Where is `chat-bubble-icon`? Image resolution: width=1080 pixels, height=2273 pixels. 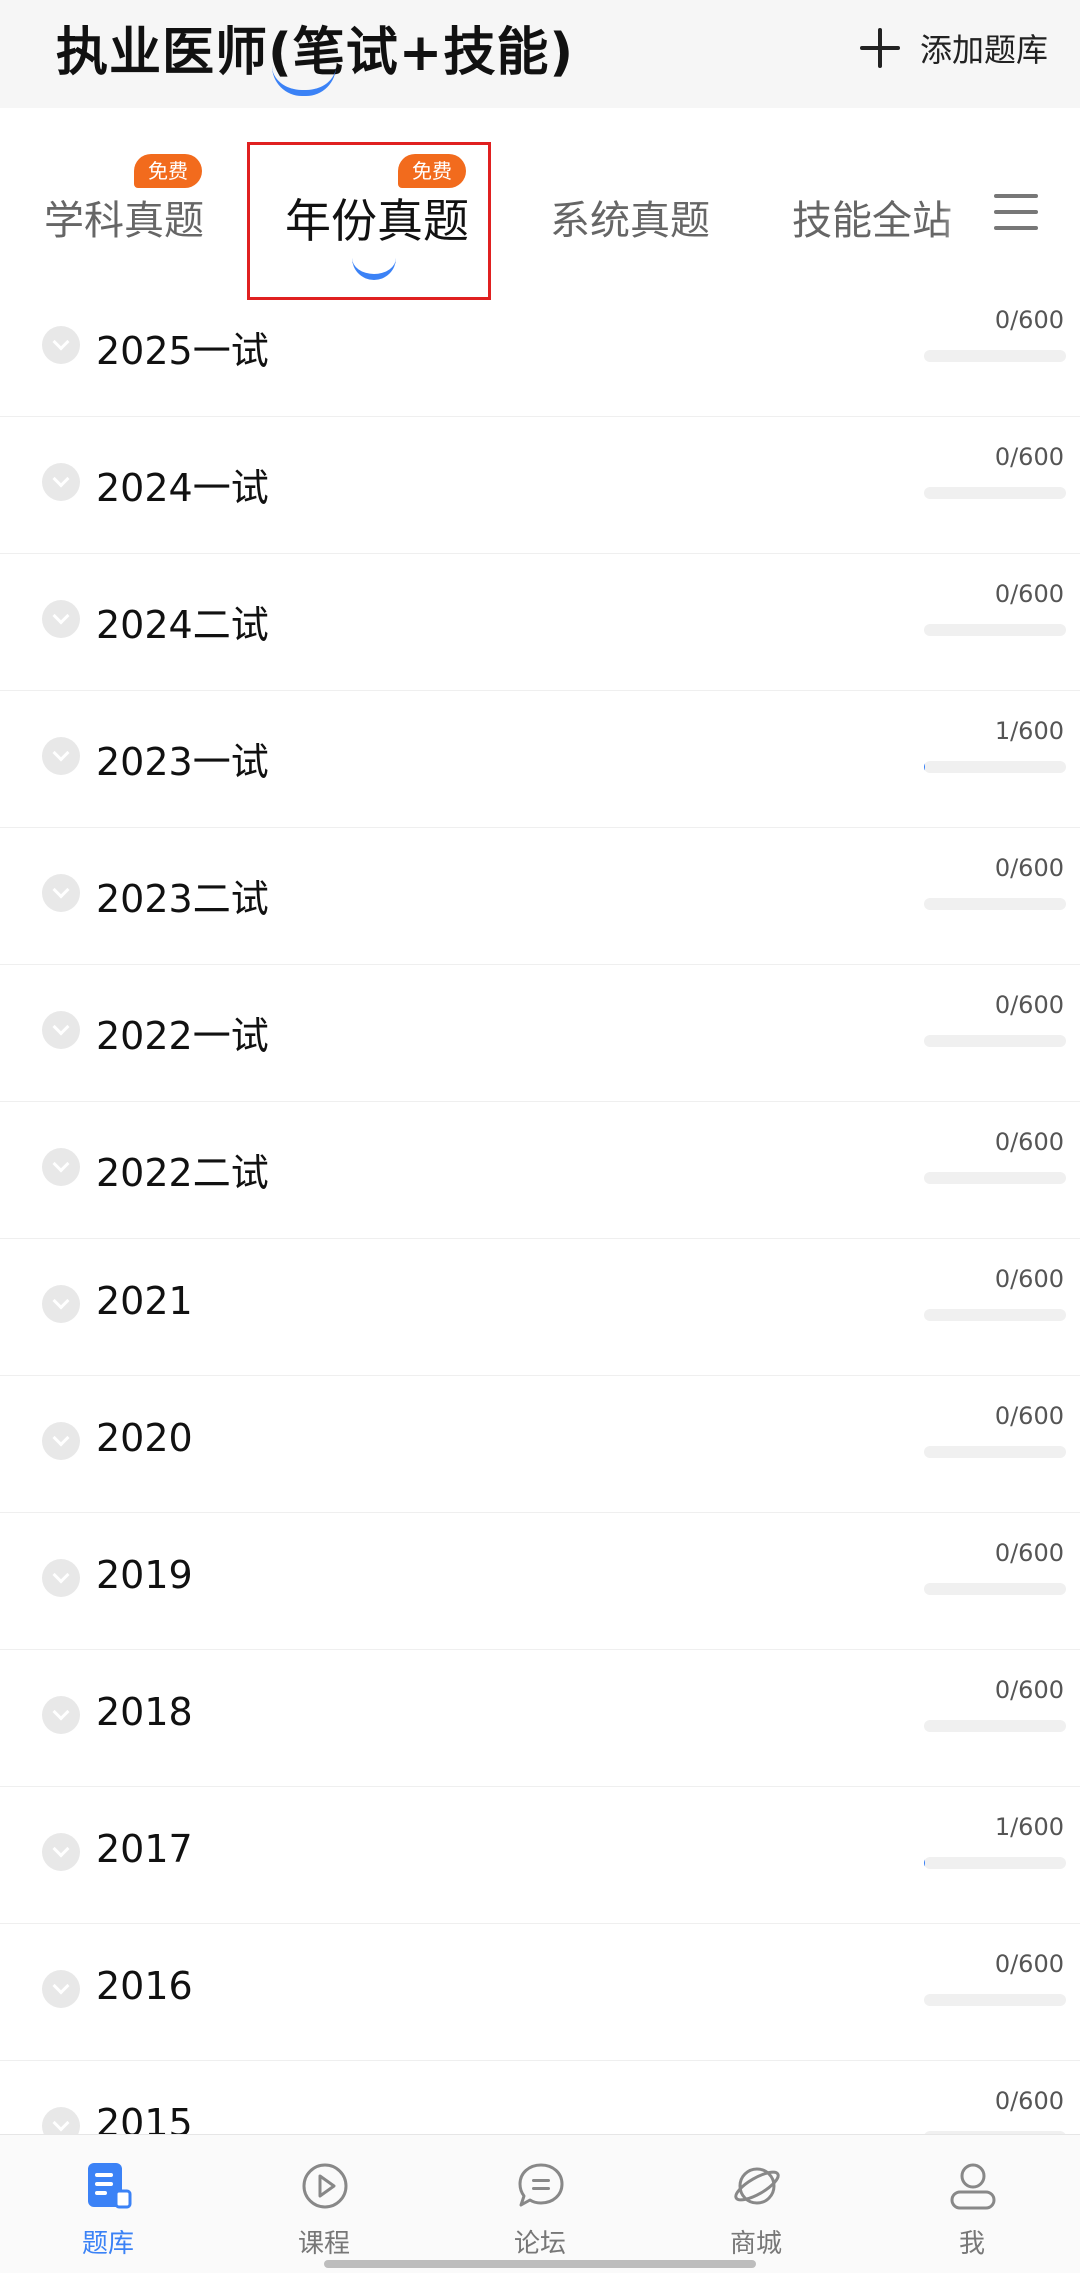 chat-bubble-icon is located at coordinates (541, 2185).